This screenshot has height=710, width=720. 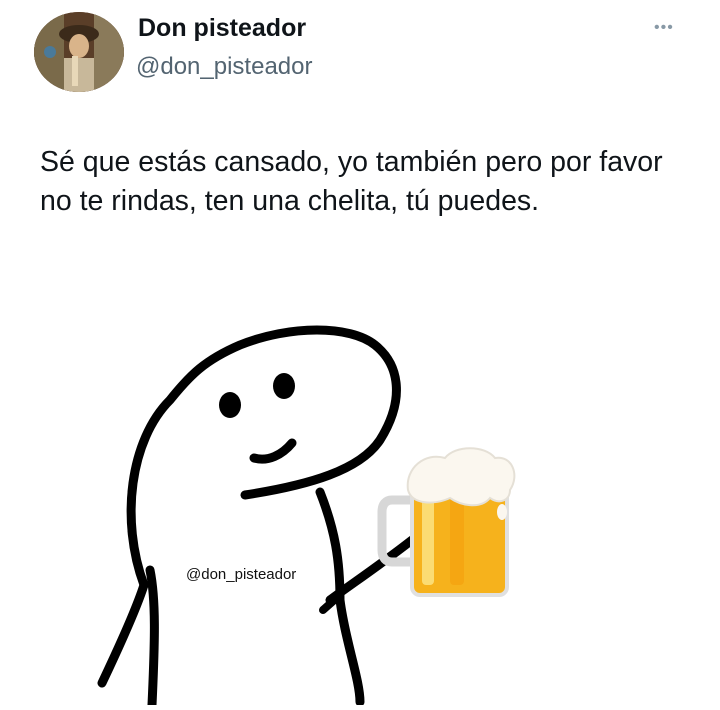 What do you see at coordinates (224, 67) in the screenshot?
I see `author-handle: @don_pisteador` at bounding box center [224, 67].